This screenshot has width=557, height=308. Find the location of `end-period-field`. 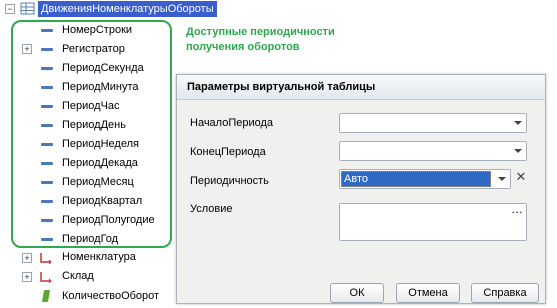

end-period-field is located at coordinates (433, 151).